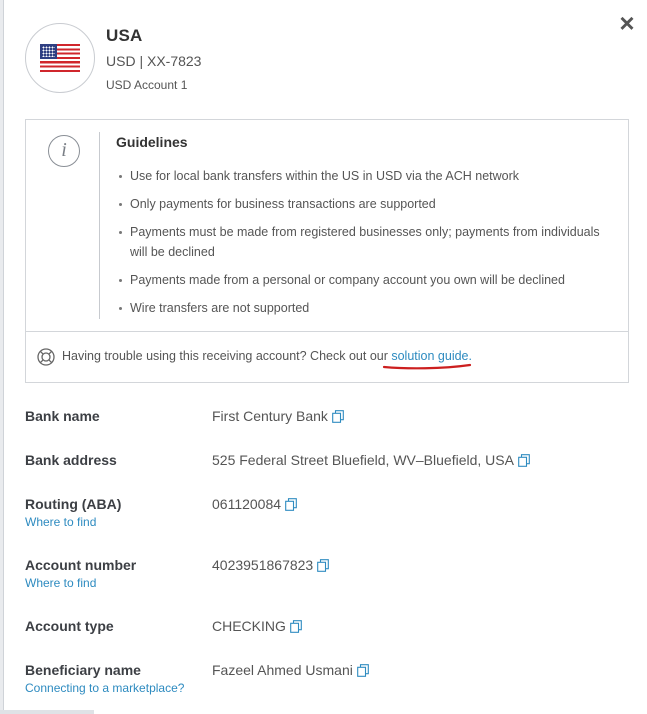 The width and height of the screenshot is (647, 714). What do you see at coordinates (104, 688) in the screenshot?
I see `marketplace-link: Connecting to a marketplace?` at bounding box center [104, 688].